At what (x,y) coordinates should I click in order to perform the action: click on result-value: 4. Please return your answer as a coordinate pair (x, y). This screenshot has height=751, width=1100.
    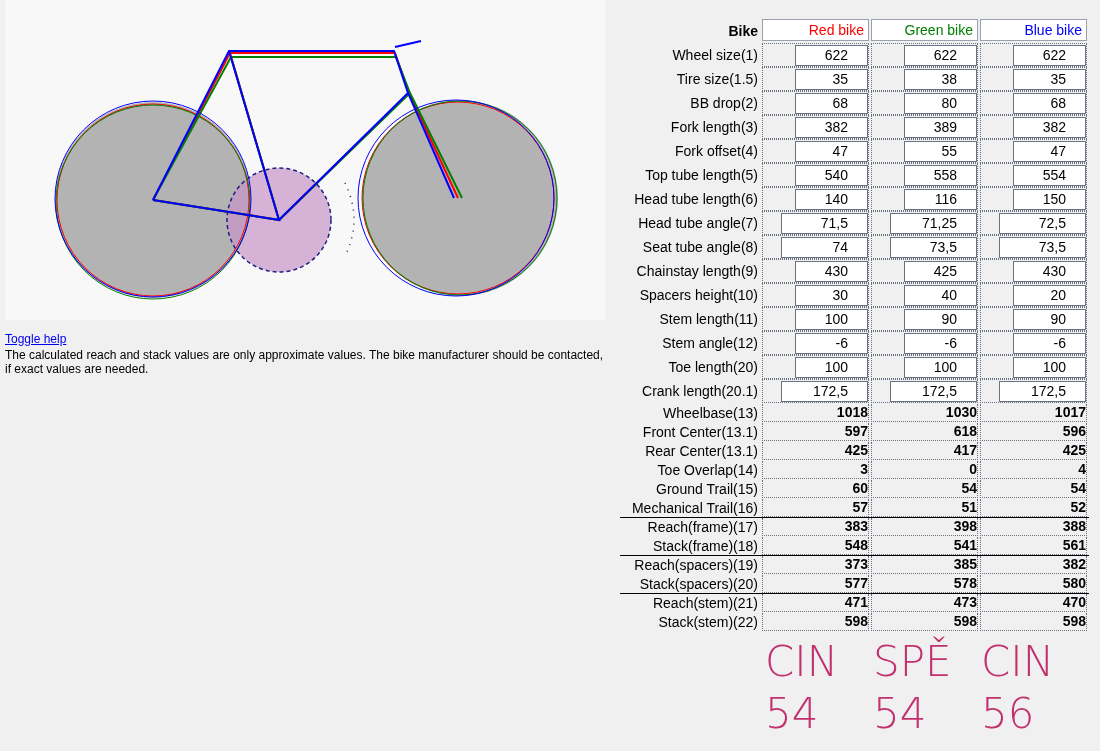
    Looking at the image, I should click on (1033, 470).